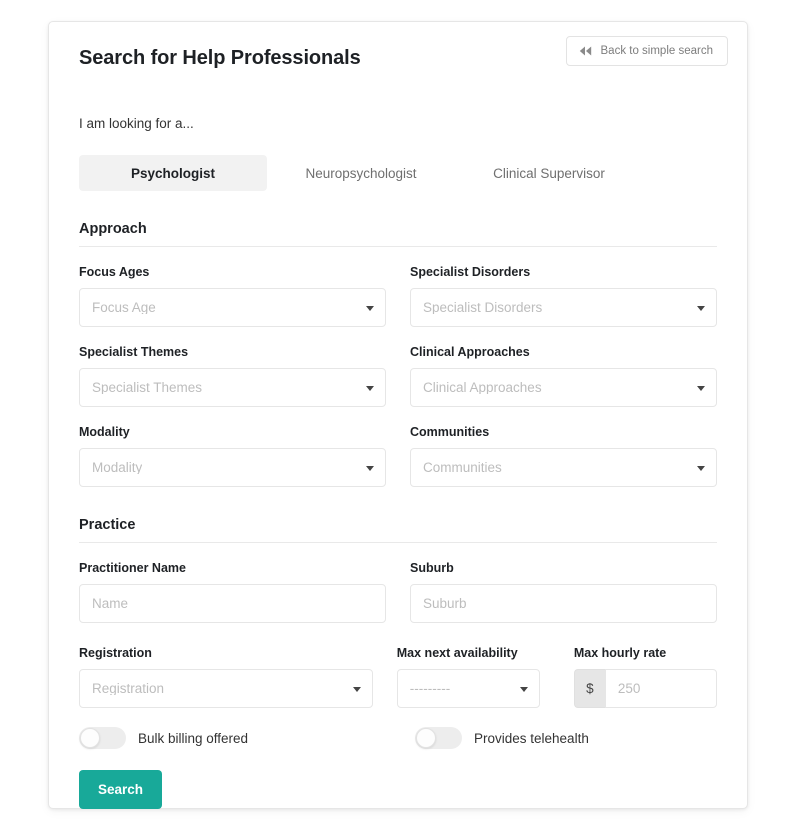 This screenshot has width=809, height=831. I want to click on rewind-double-left-icon, so click(585, 51).